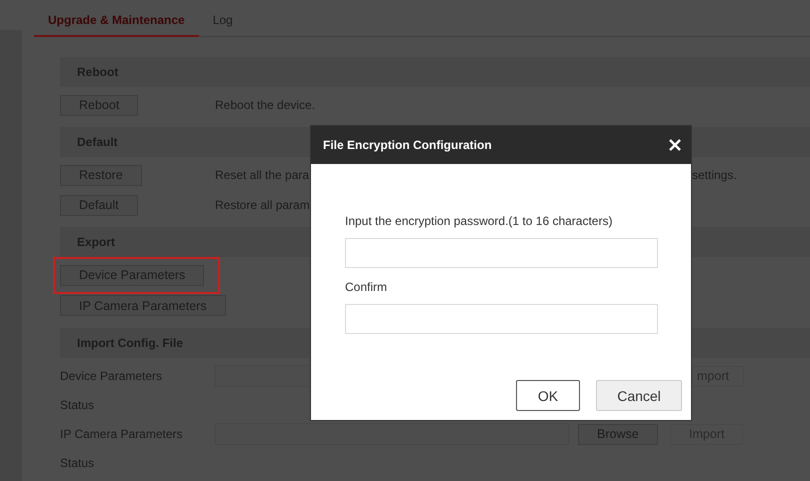  I want to click on field-label: Confirm, so click(366, 287).